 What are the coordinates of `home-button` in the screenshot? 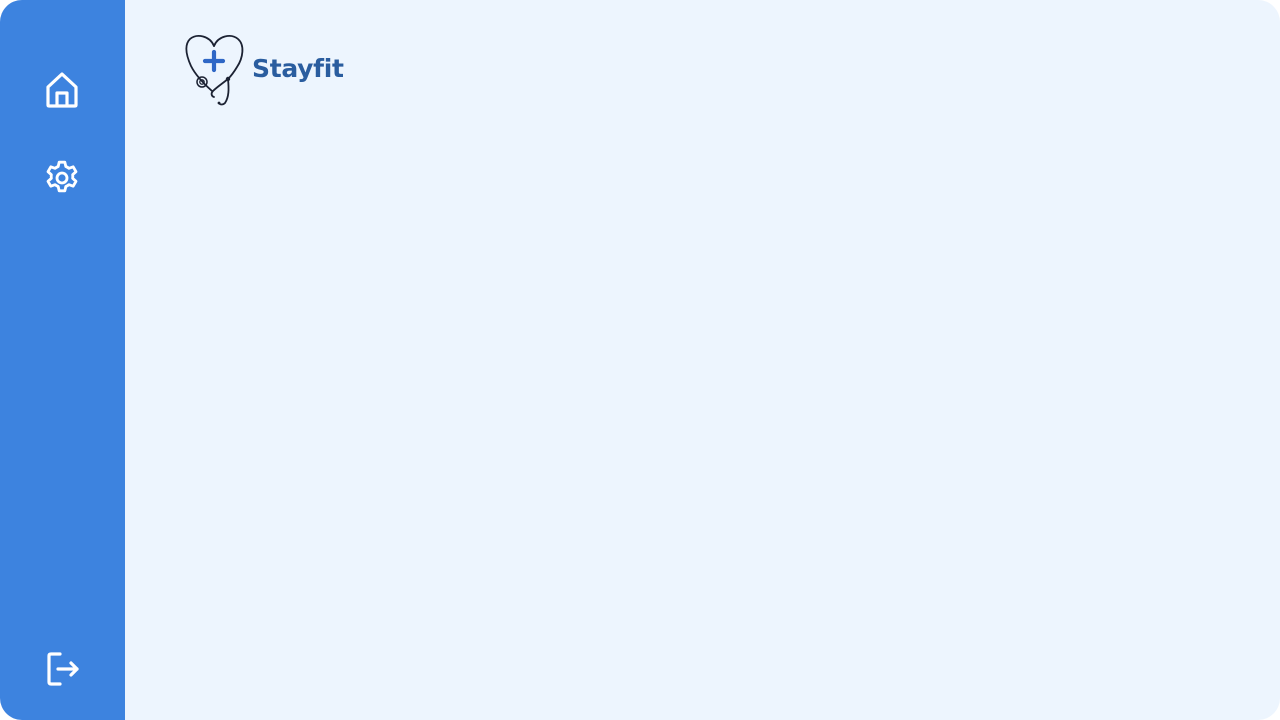 It's located at (62, 89).